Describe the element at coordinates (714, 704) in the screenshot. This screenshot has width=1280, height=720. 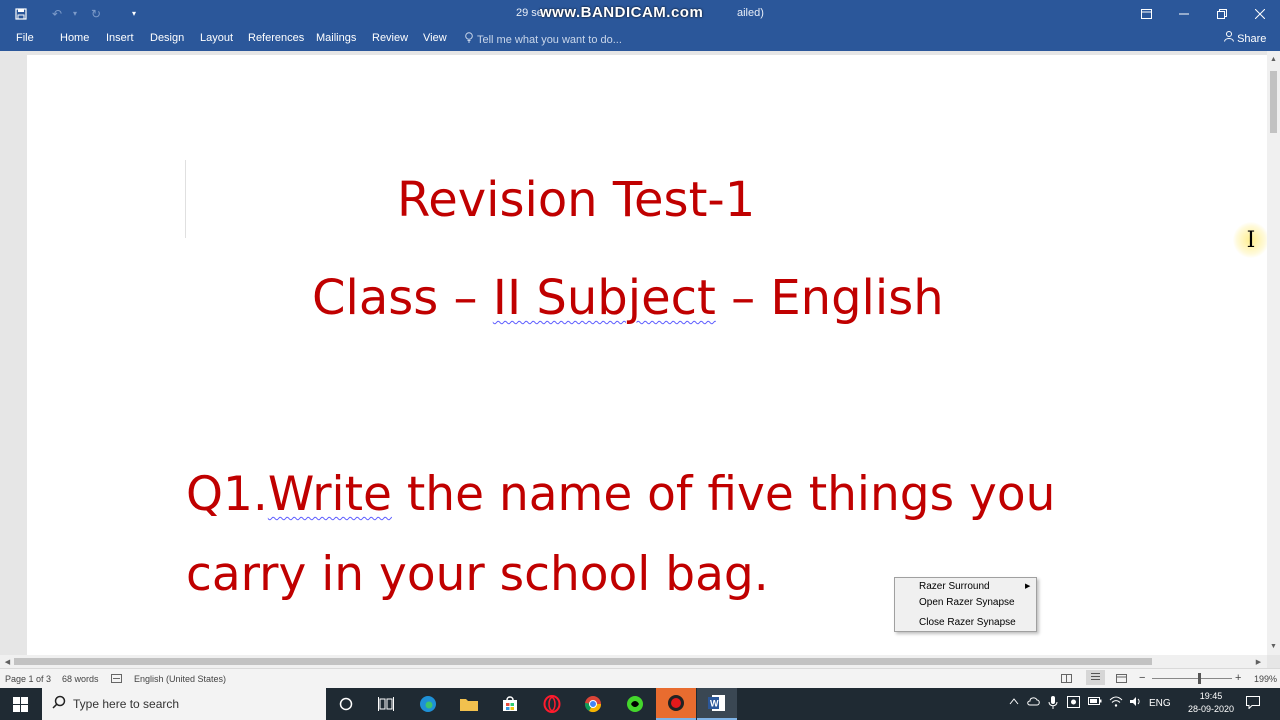
I see `svg-text: W` at that location.